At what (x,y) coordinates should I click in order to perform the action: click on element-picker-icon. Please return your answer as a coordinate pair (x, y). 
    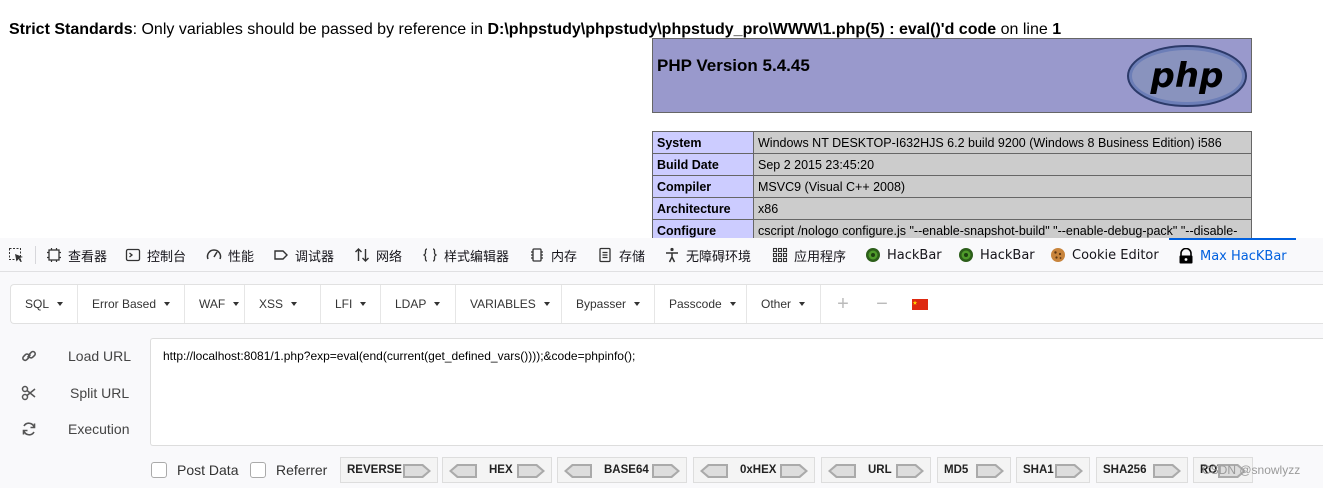
    Looking at the image, I should click on (16, 255).